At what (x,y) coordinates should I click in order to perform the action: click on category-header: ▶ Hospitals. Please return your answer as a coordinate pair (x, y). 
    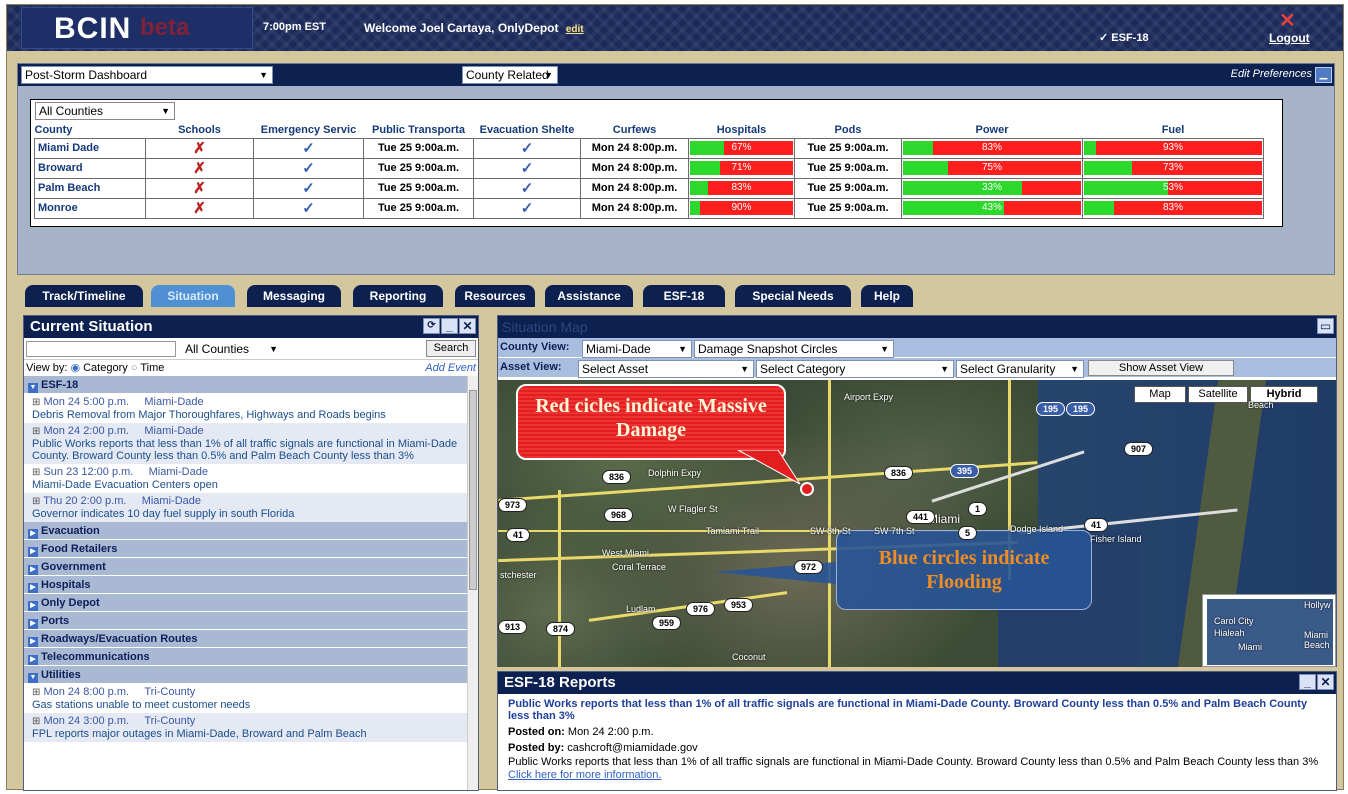
    Looking at the image, I should click on (246, 585).